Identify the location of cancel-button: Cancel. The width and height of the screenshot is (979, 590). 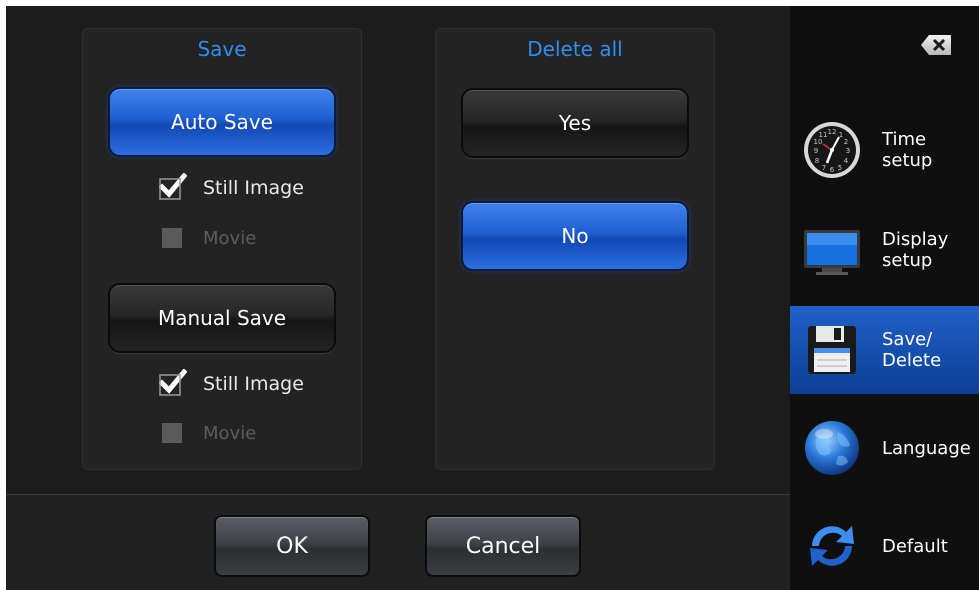
(503, 546).